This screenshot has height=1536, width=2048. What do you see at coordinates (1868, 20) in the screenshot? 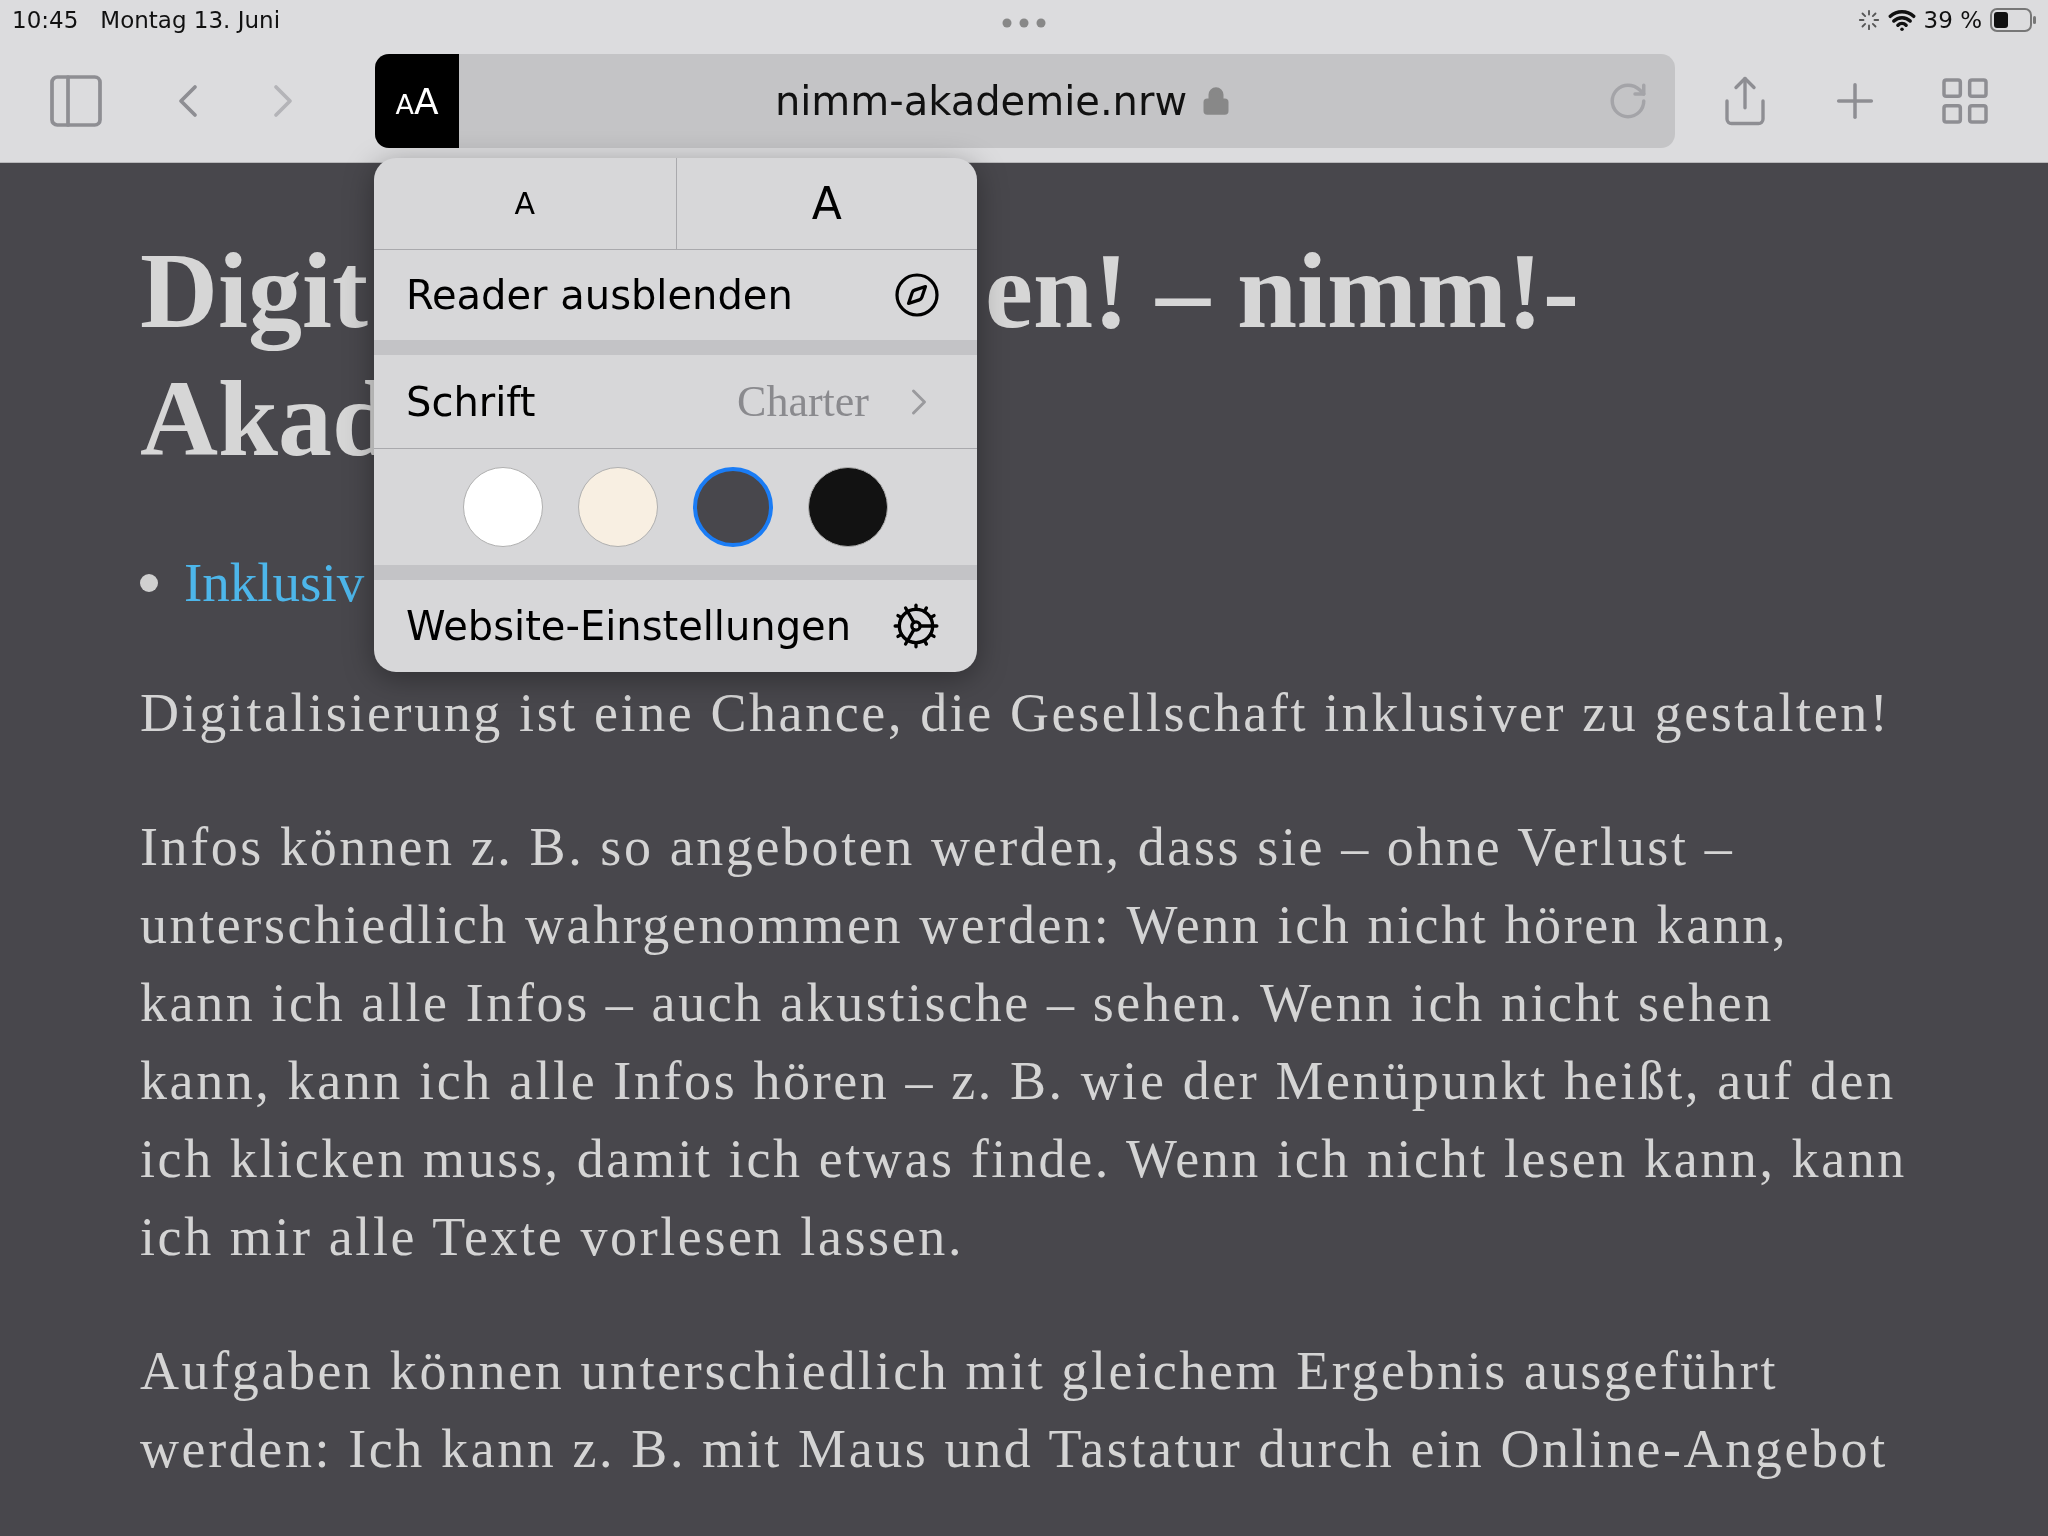
I see `activity-icon` at bounding box center [1868, 20].